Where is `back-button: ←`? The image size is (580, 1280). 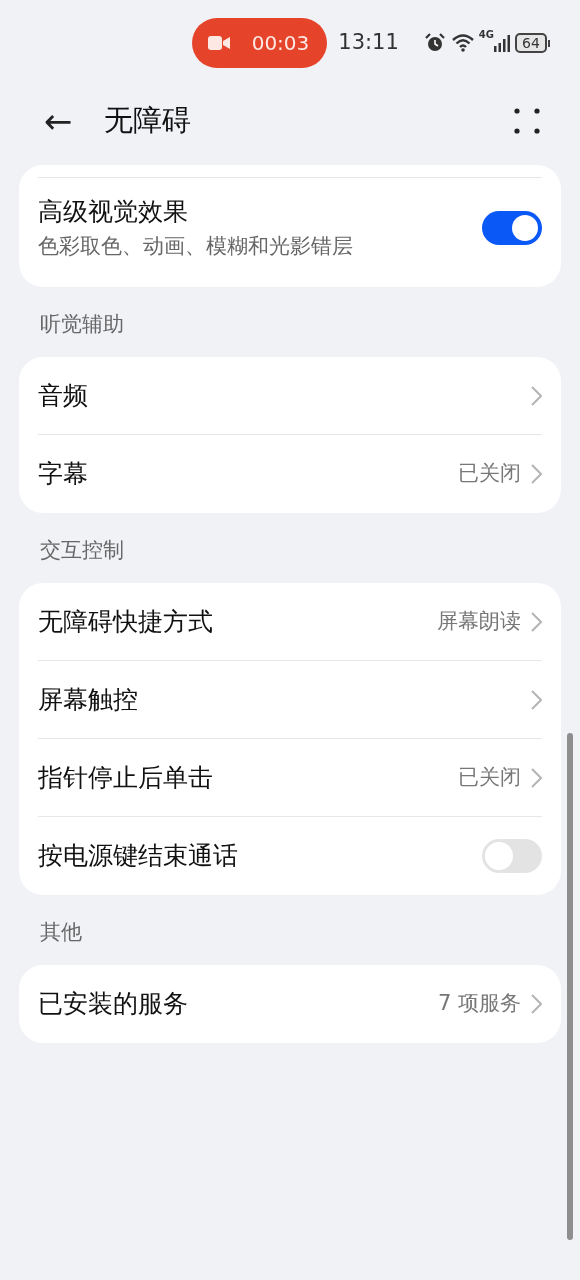
back-button: ← is located at coordinates (58, 121).